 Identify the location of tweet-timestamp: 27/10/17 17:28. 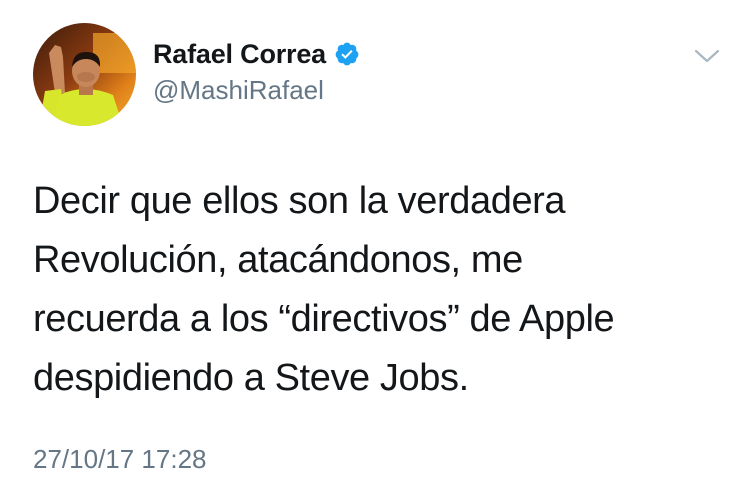
(120, 459).